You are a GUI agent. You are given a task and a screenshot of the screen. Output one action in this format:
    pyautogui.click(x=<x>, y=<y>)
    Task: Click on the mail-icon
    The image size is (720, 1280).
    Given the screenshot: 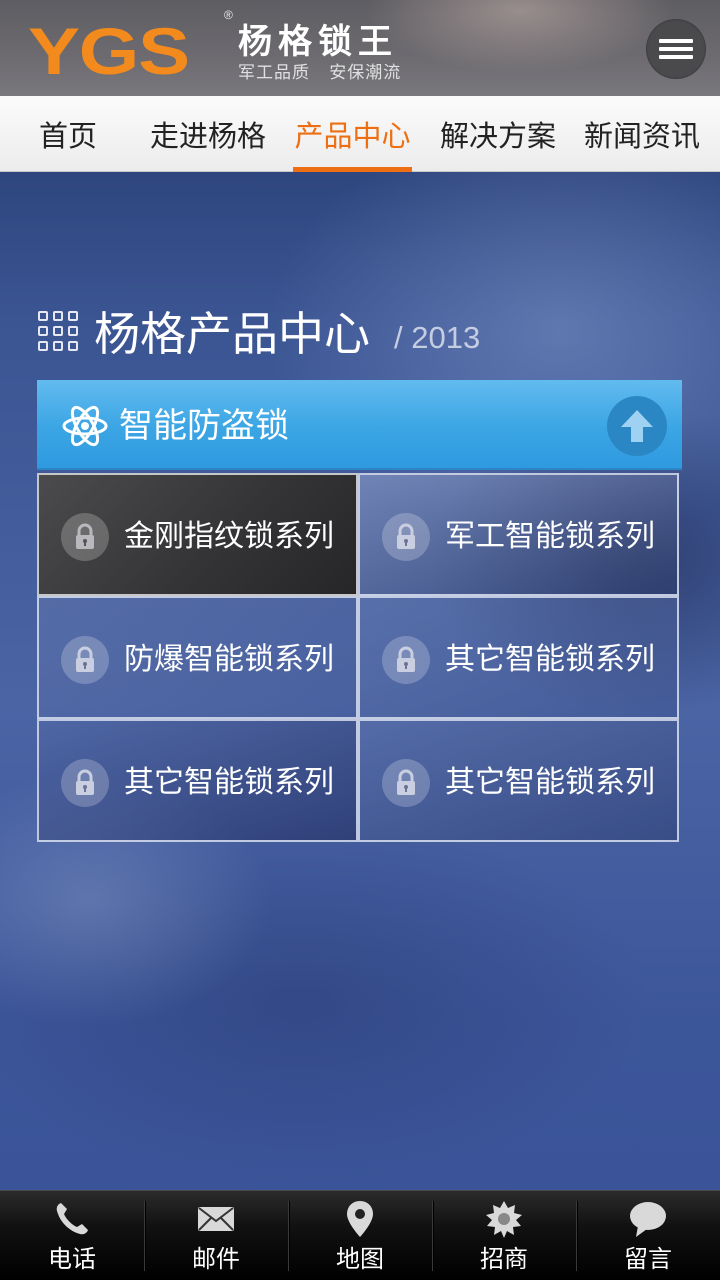 What is the action you would take?
    pyautogui.click(x=216, y=1219)
    